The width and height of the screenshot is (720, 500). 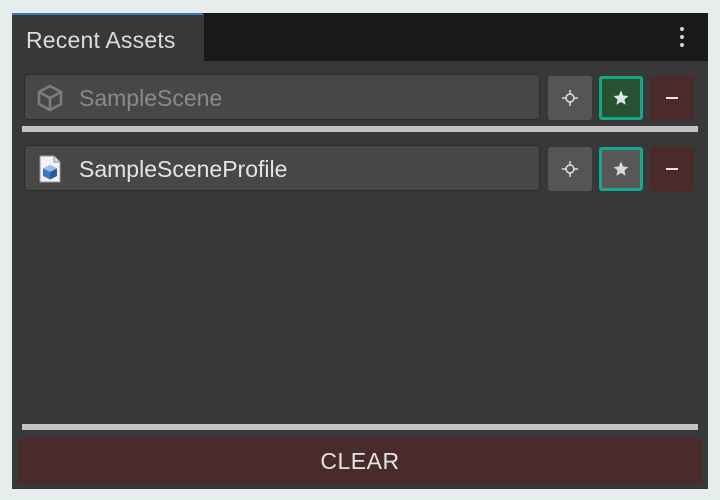 I want to click on asset-field: SampleSceneProfile, so click(x=282, y=168).